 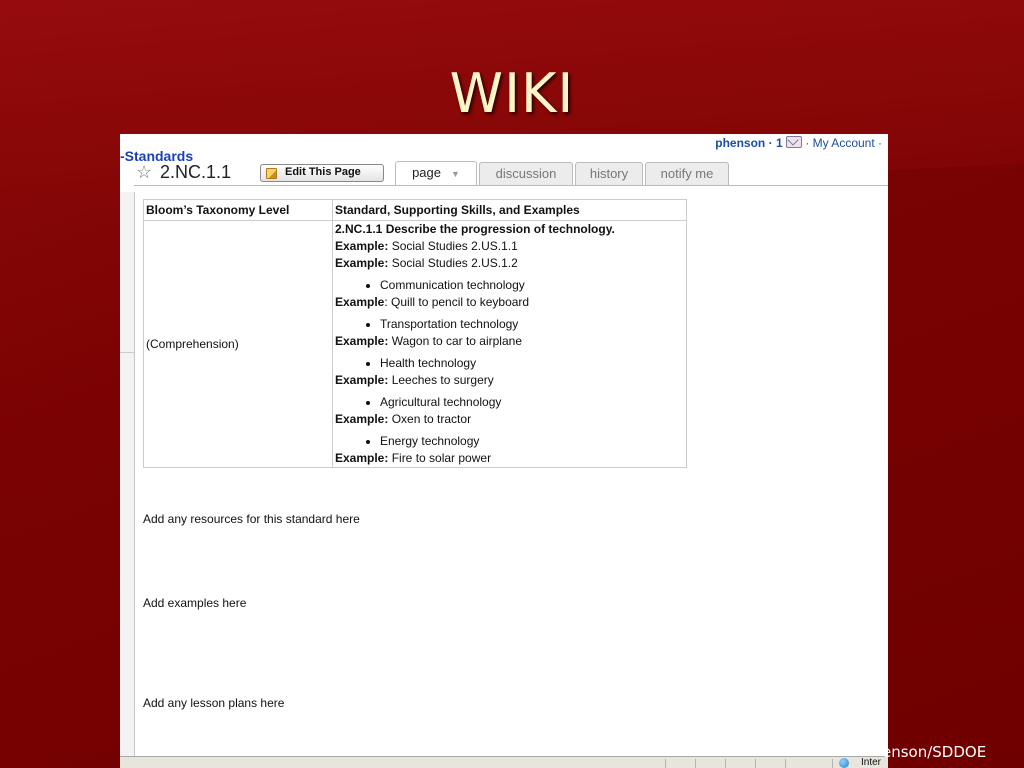 What do you see at coordinates (871, 762) in the screenshot?
I see `security-zone-label: Inter` at bounding box center [871, 762].